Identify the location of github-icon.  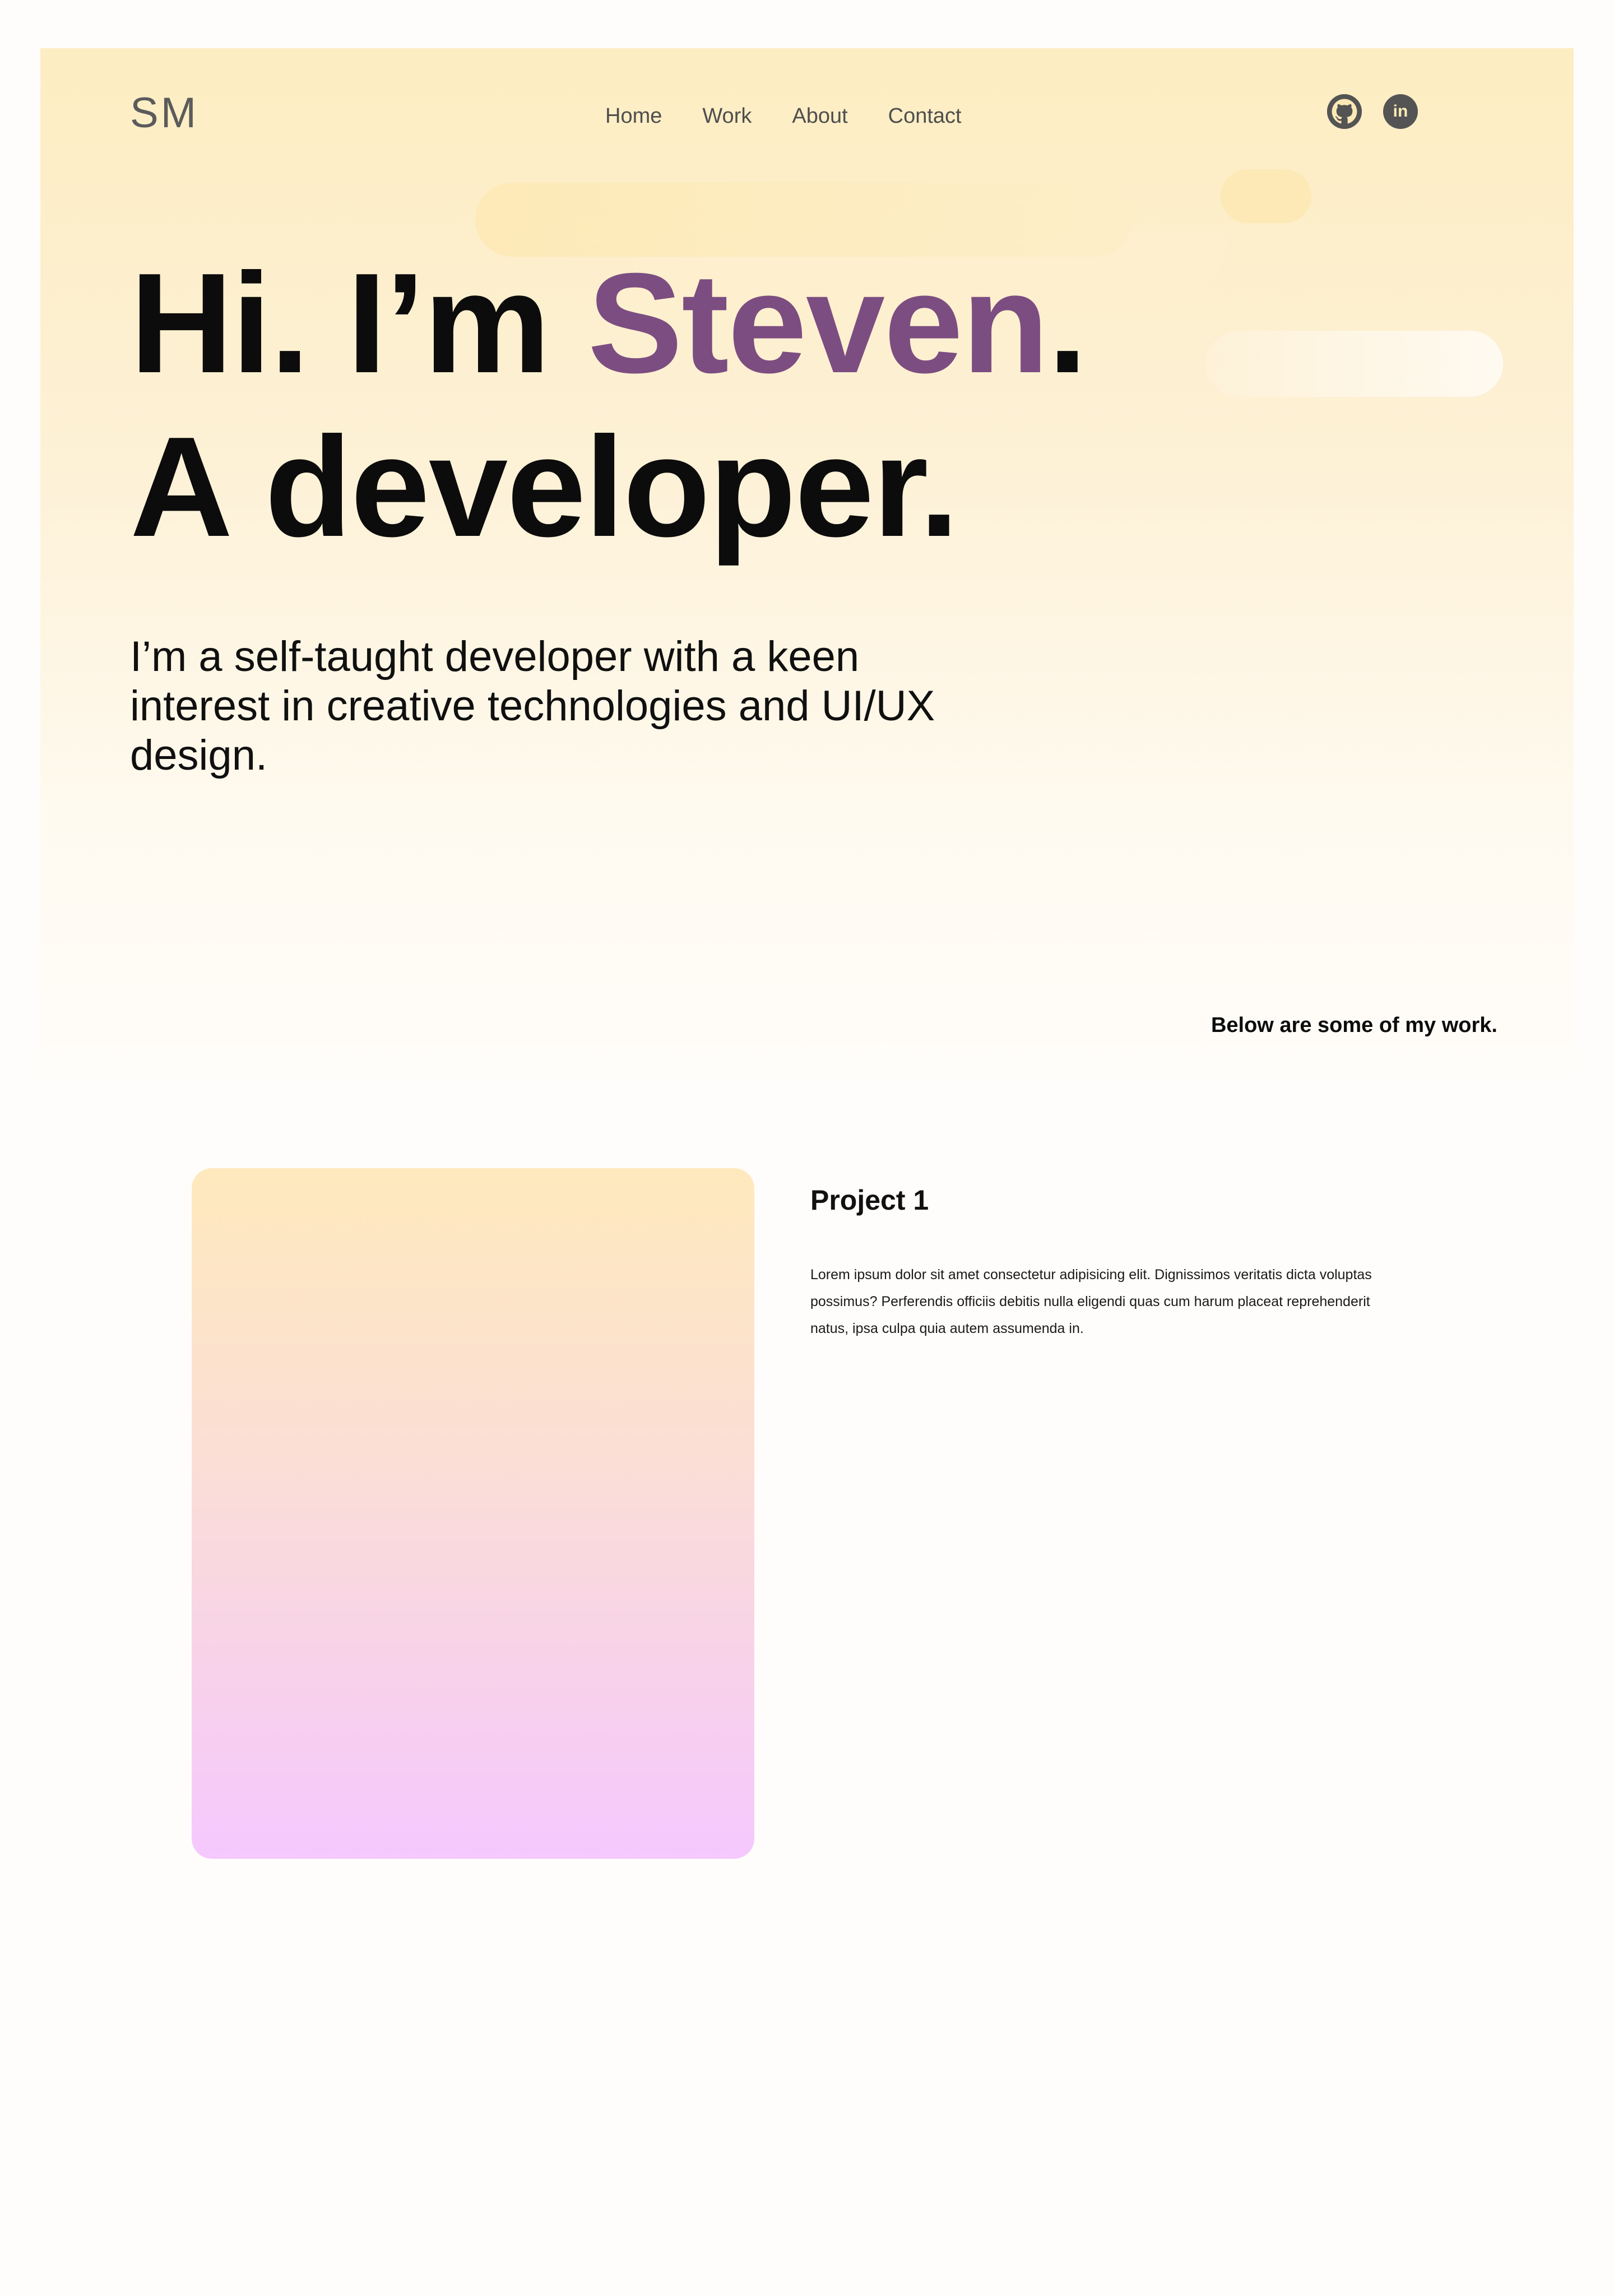
(1344, 111).